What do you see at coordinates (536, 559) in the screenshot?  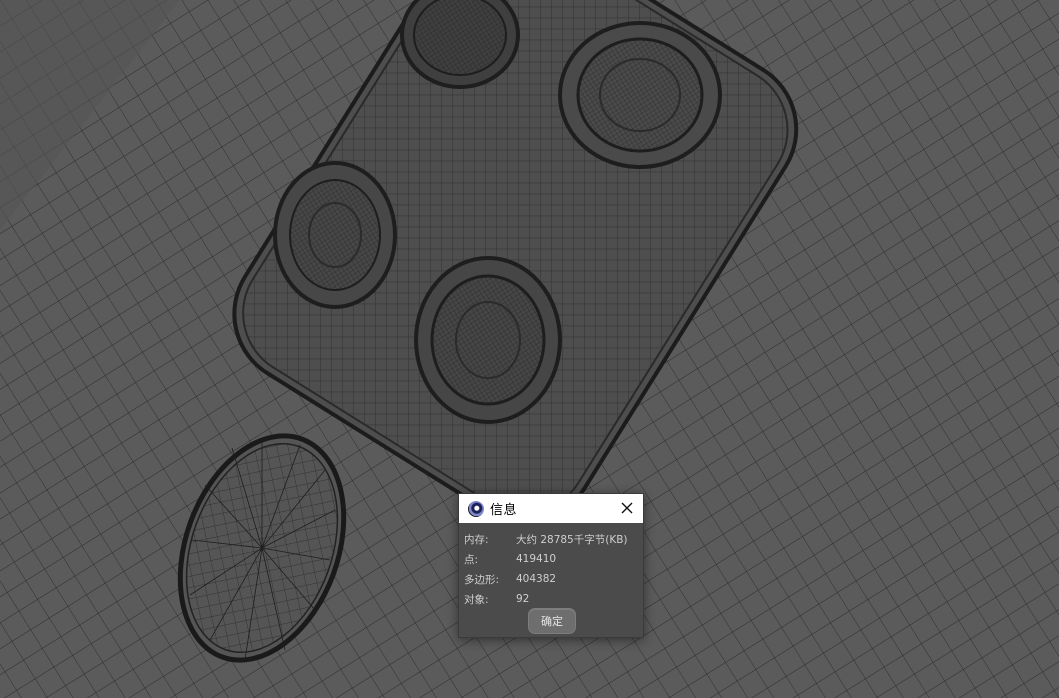 I see `info-value: 419410` at bounding box center [536, 559].